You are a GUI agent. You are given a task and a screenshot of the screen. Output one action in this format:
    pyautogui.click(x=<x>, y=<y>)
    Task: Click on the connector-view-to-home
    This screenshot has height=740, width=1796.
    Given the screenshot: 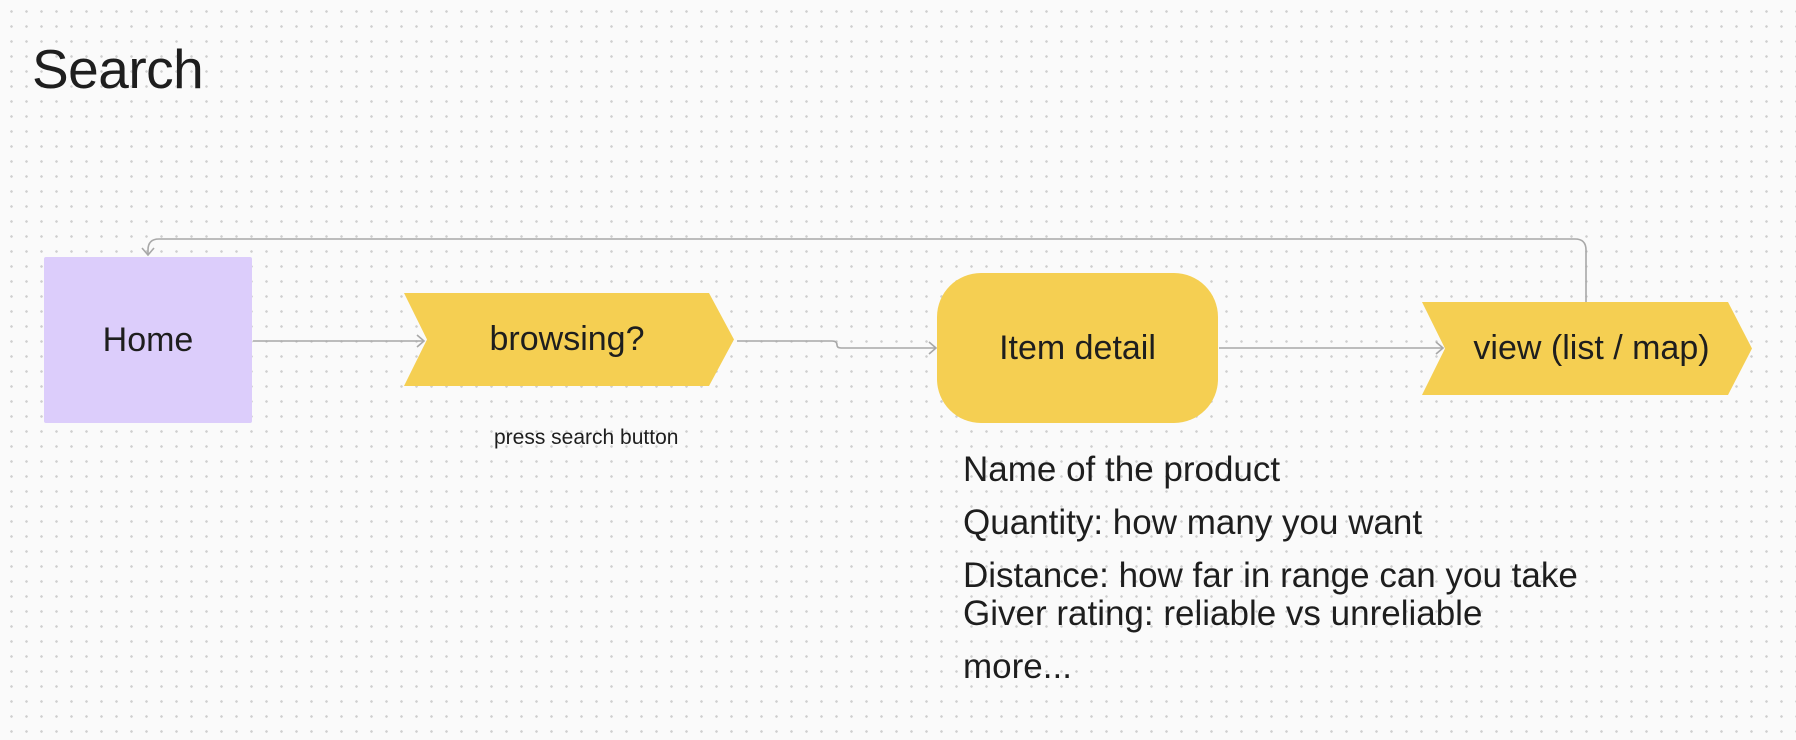 What is the action you would take?
    pyautogui.click(x=867, y=270)
    